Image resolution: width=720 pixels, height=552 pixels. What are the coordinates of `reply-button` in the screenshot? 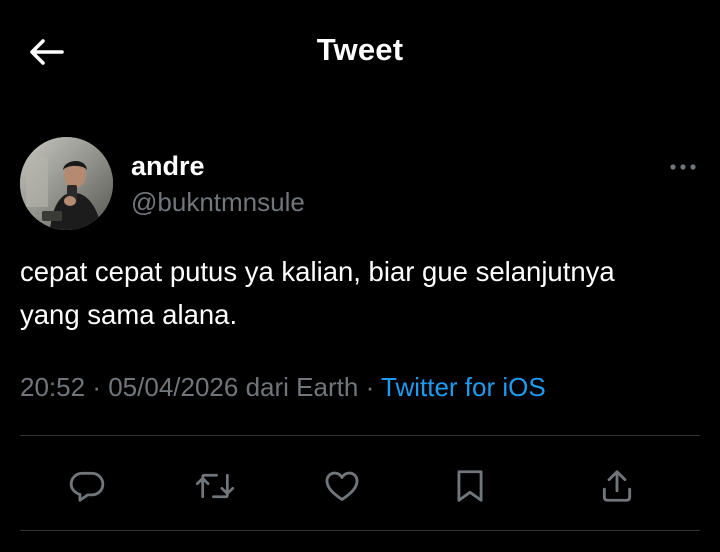 It's located at (87, 486).